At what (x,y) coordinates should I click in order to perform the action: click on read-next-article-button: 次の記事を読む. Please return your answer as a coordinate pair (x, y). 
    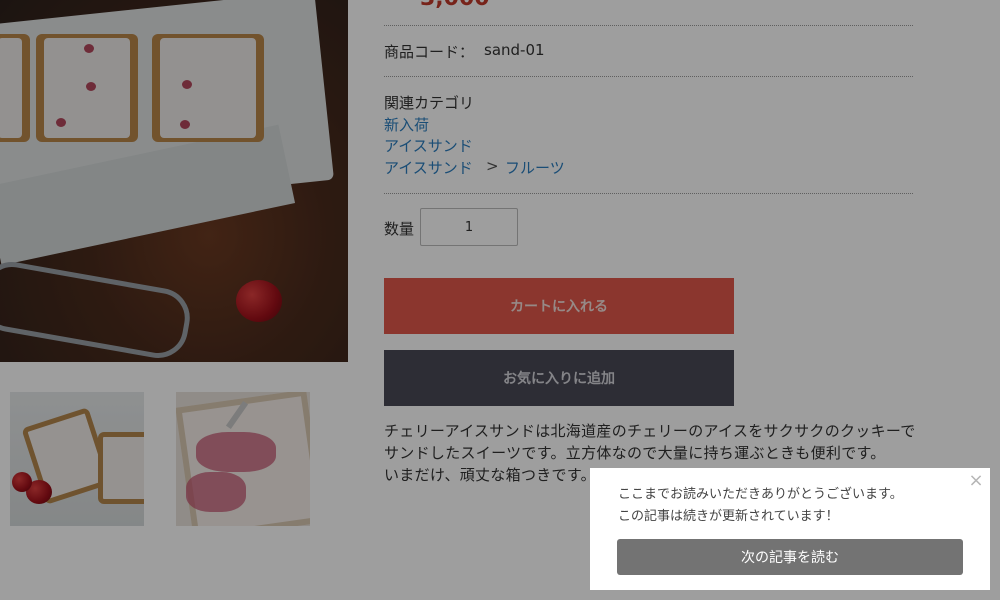
    Looking at the image, I should click on (790, 557).